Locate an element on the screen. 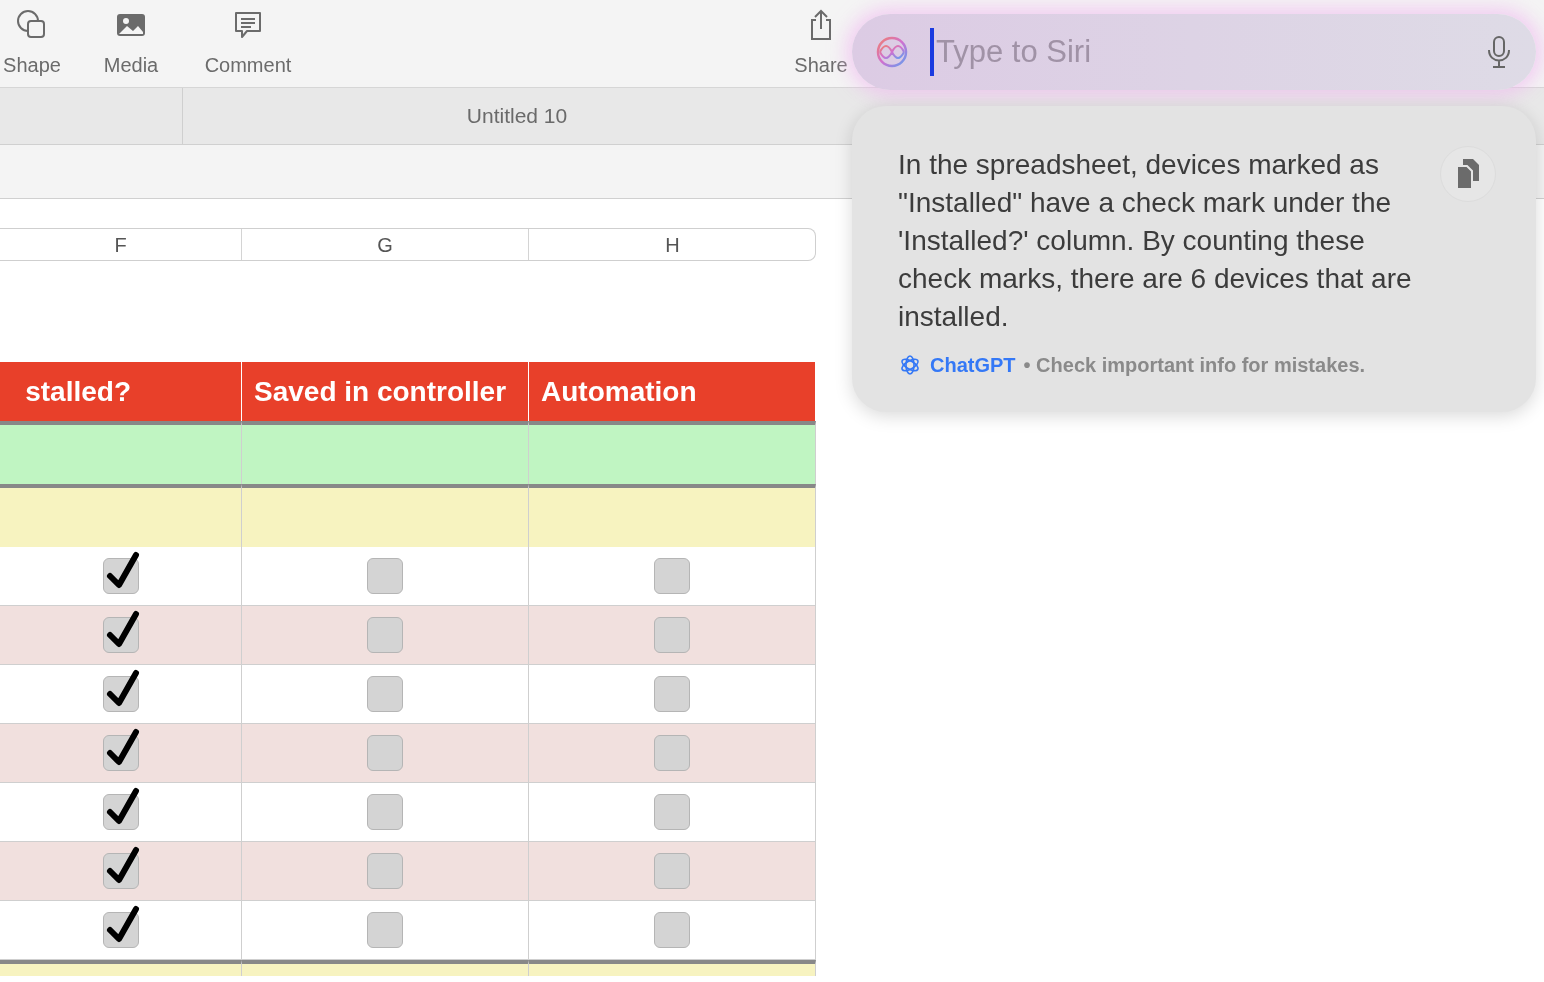 This screenshot has height=982, width=1544. toolbar-button: Shape is located at coordinates (38, 44).